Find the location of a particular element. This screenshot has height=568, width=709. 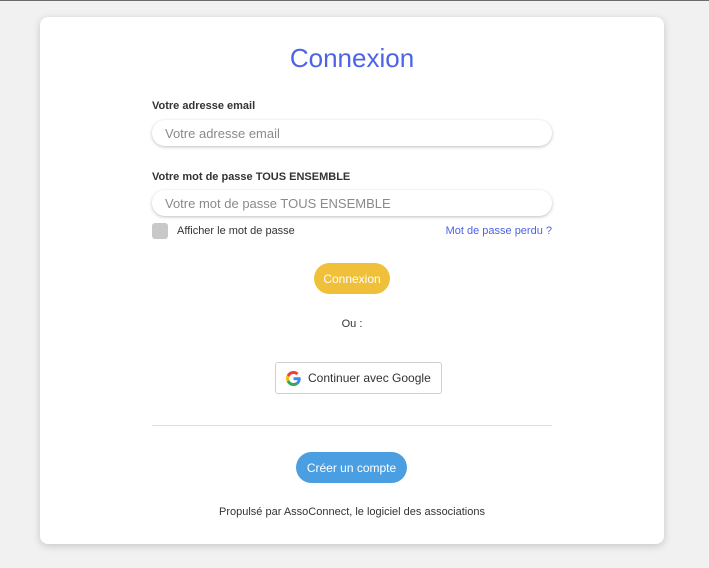

password-label: Votre mot de passe TOUS ENSEMBLE is located at coordinates (251, 177).